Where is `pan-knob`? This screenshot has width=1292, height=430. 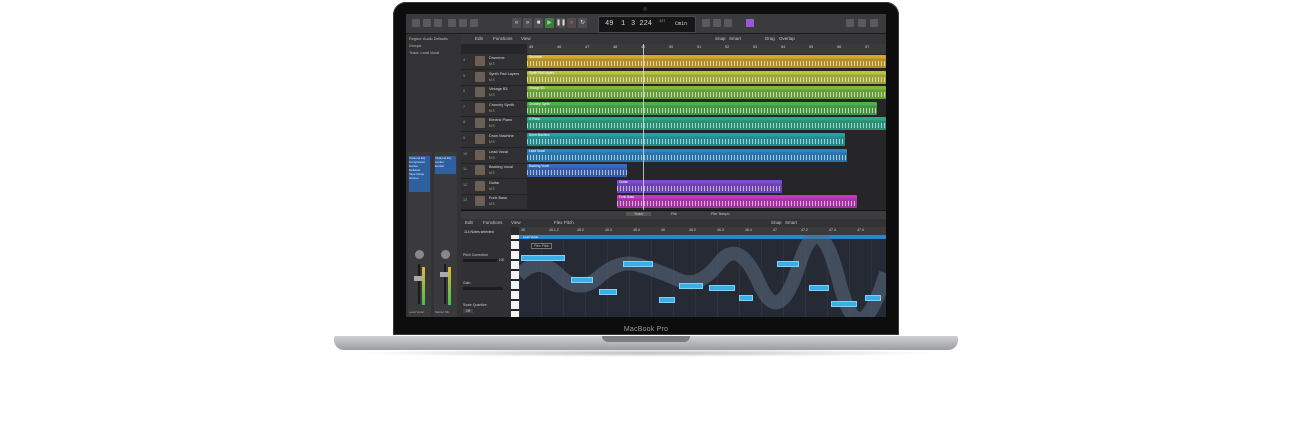 pan-knob is located at coordinates (419, 254).